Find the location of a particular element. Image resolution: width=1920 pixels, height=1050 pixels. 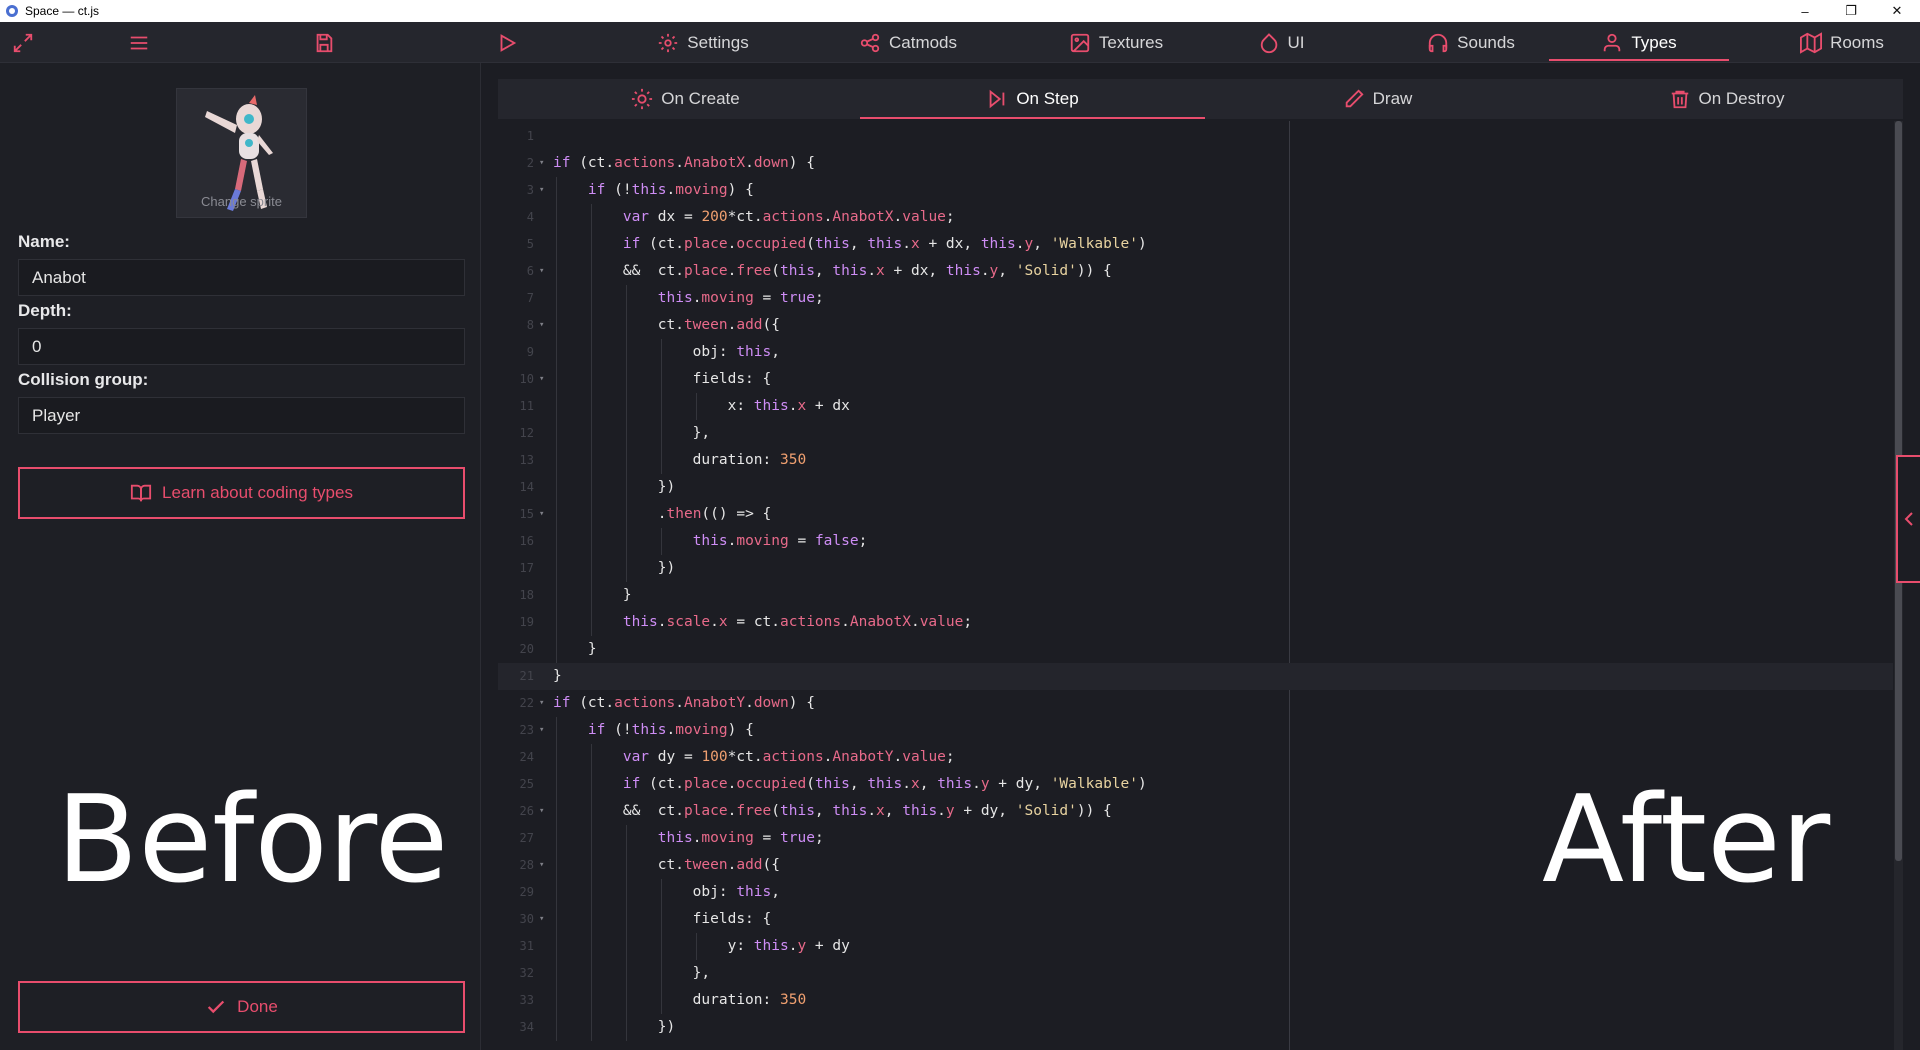

tab-types: Types is located at coordinates (1639, 42).